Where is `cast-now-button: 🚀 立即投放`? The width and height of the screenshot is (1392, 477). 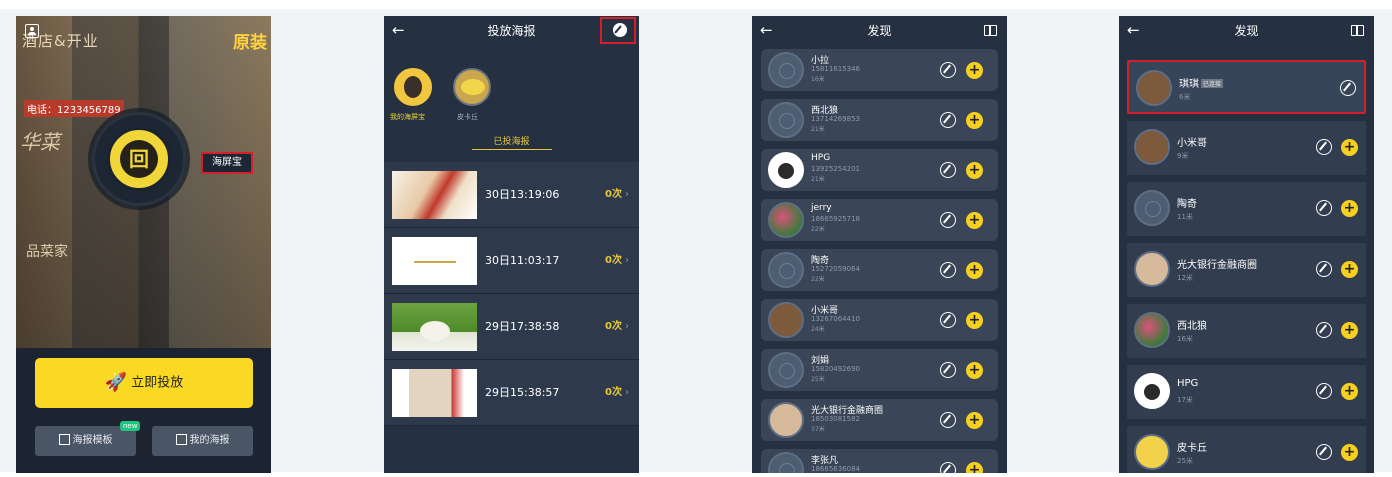
cast-now-button: 🚀 立即投放 is located at coordinates (144, 383).